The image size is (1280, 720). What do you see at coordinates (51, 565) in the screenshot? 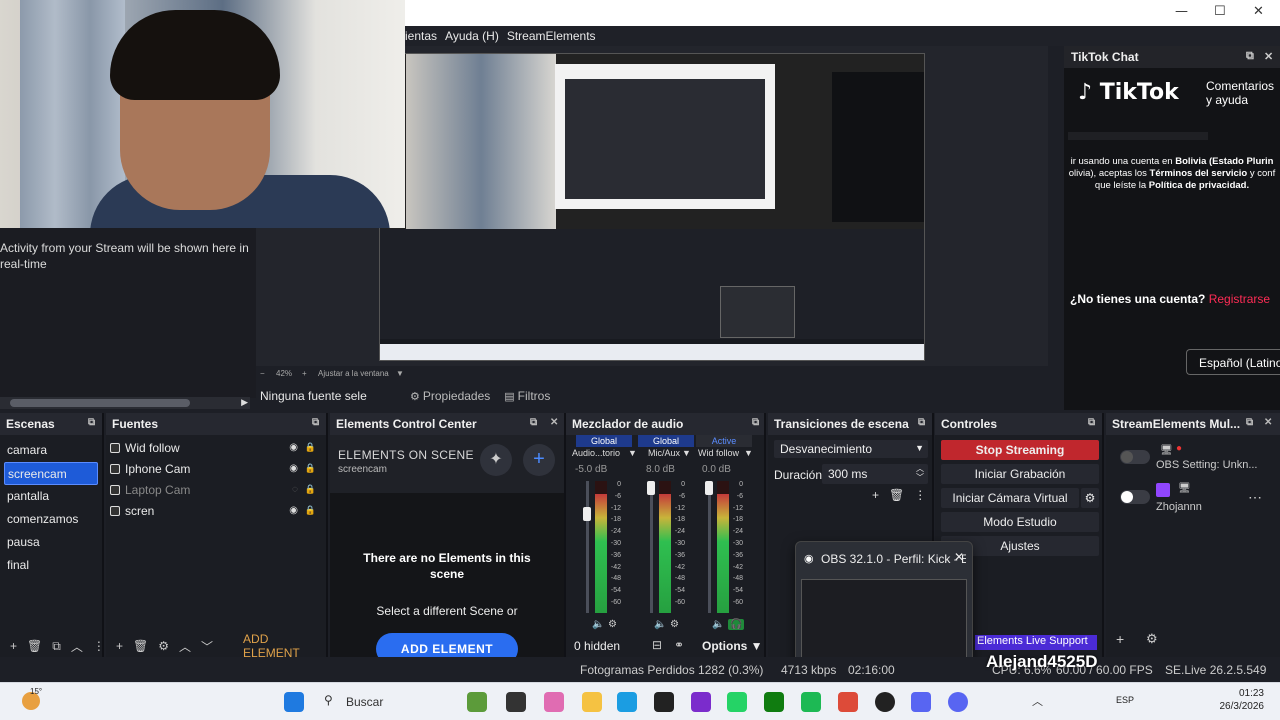
I see `scene-item: final` at bounding box center [51, 565].